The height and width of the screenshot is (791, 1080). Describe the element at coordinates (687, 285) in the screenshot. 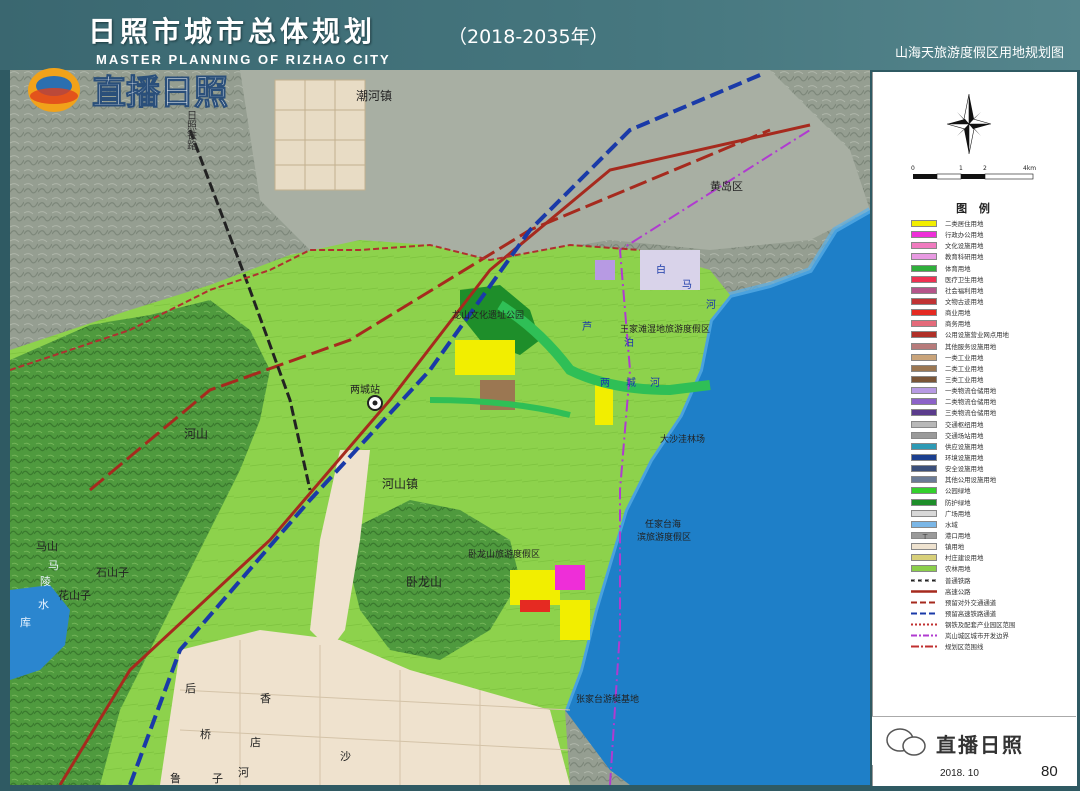

I see `label-river-ma: 马` at that location.